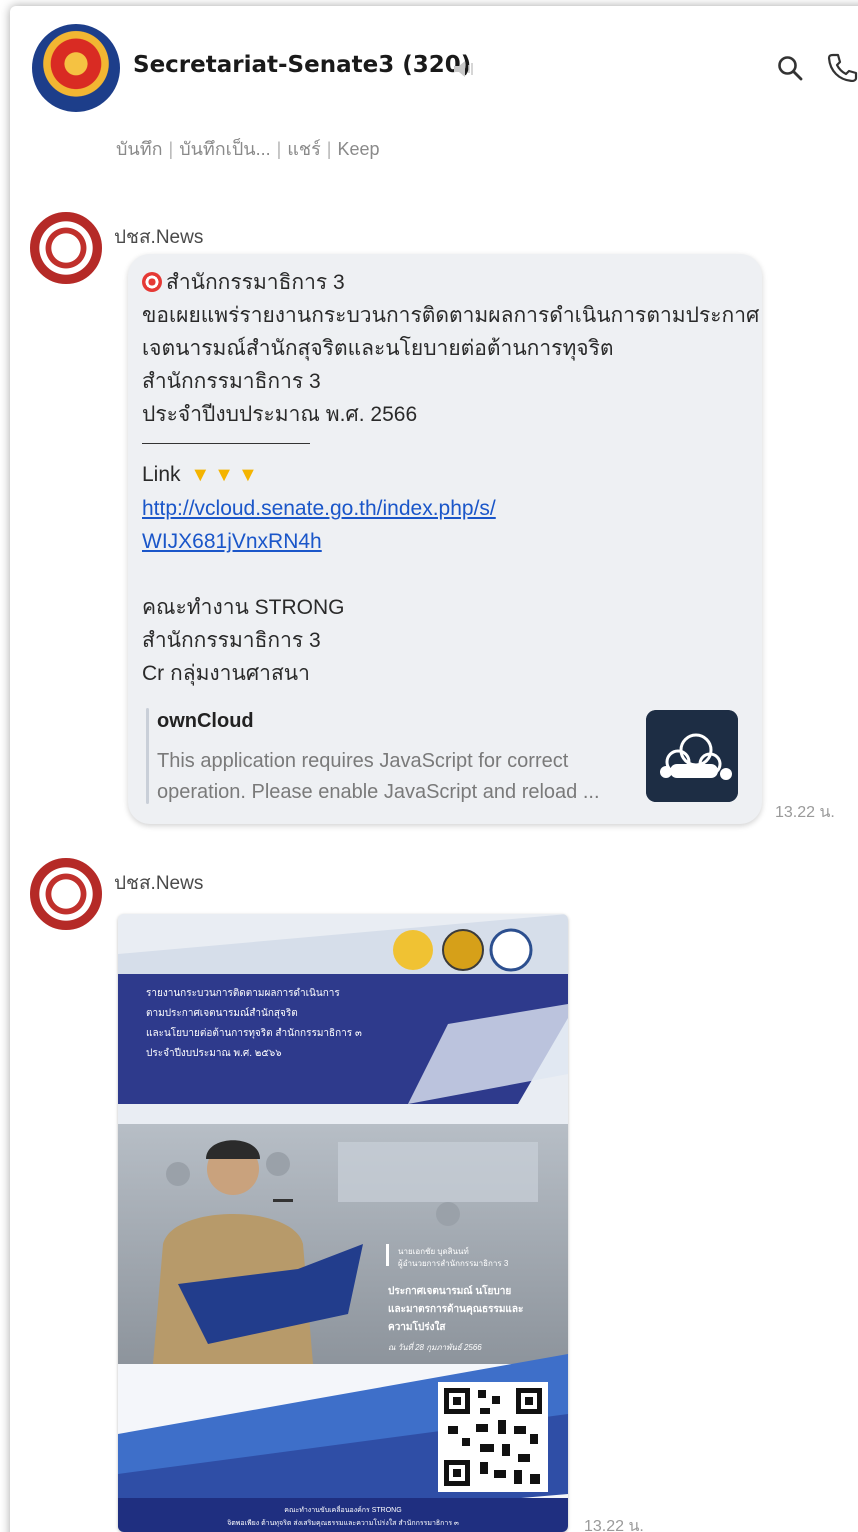 This screenshot has height=1532, width=858. Describe the element at coordinates (147, 756) in the screenshot. I see `preview-accent-bar` at that location.